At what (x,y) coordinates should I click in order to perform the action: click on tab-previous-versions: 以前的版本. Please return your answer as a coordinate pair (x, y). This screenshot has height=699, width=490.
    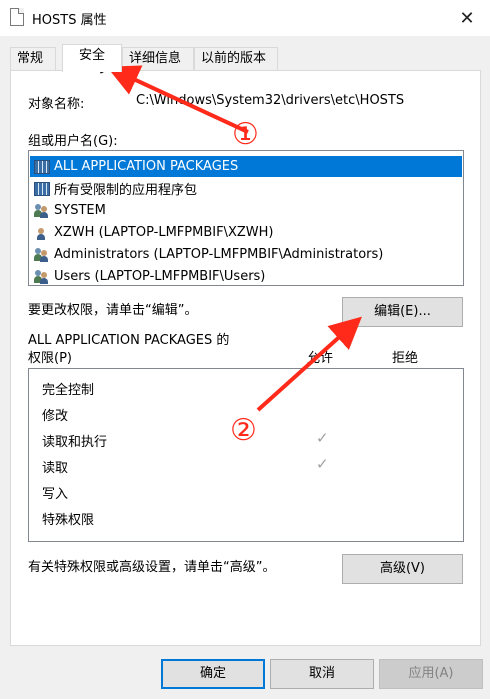
    Looking at the image, I should click on (236, 59).